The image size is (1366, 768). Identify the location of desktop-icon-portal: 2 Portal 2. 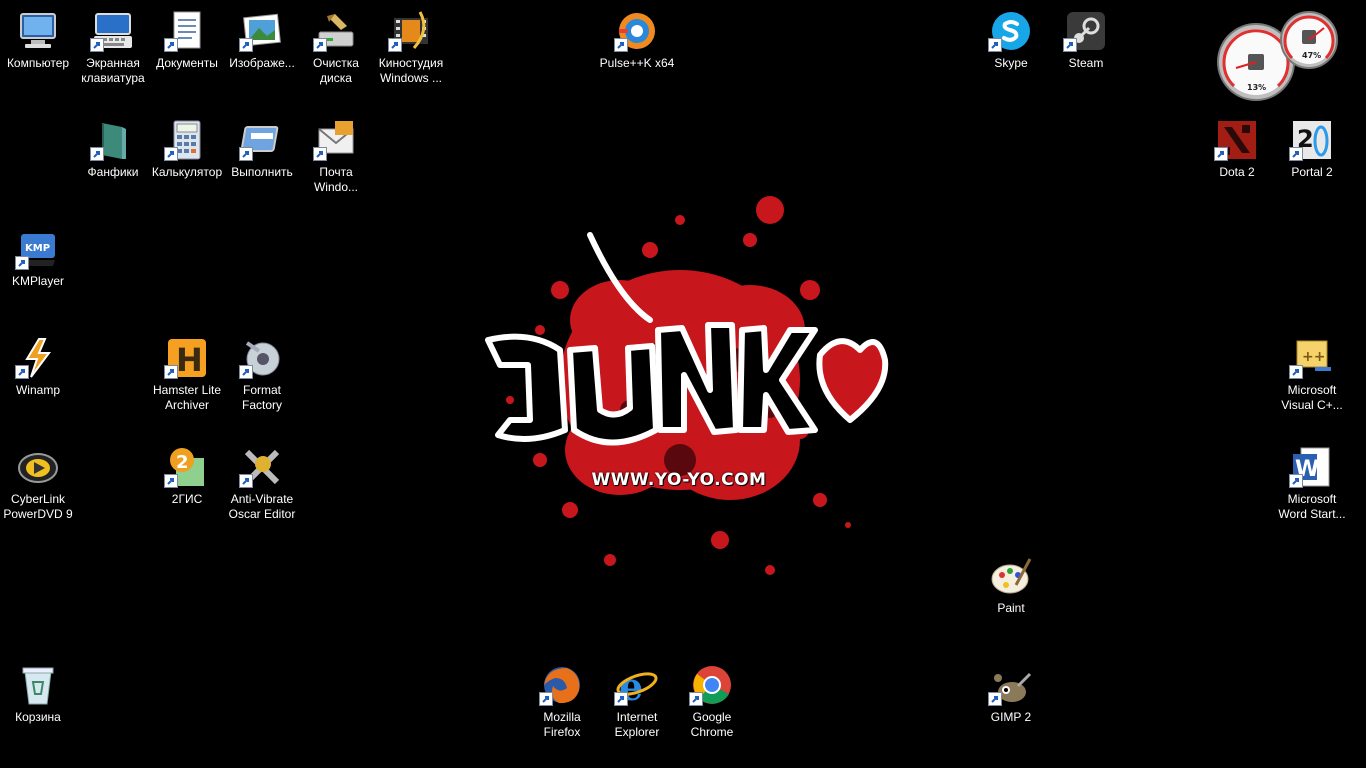
(1312, 163).